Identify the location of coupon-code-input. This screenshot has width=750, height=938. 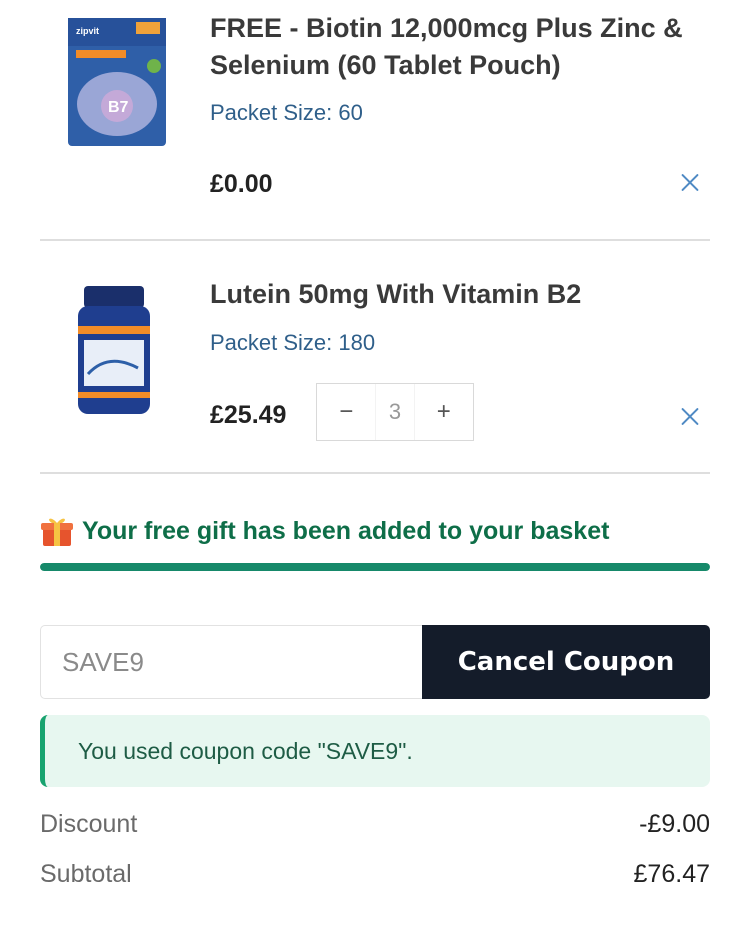
(231, 662).